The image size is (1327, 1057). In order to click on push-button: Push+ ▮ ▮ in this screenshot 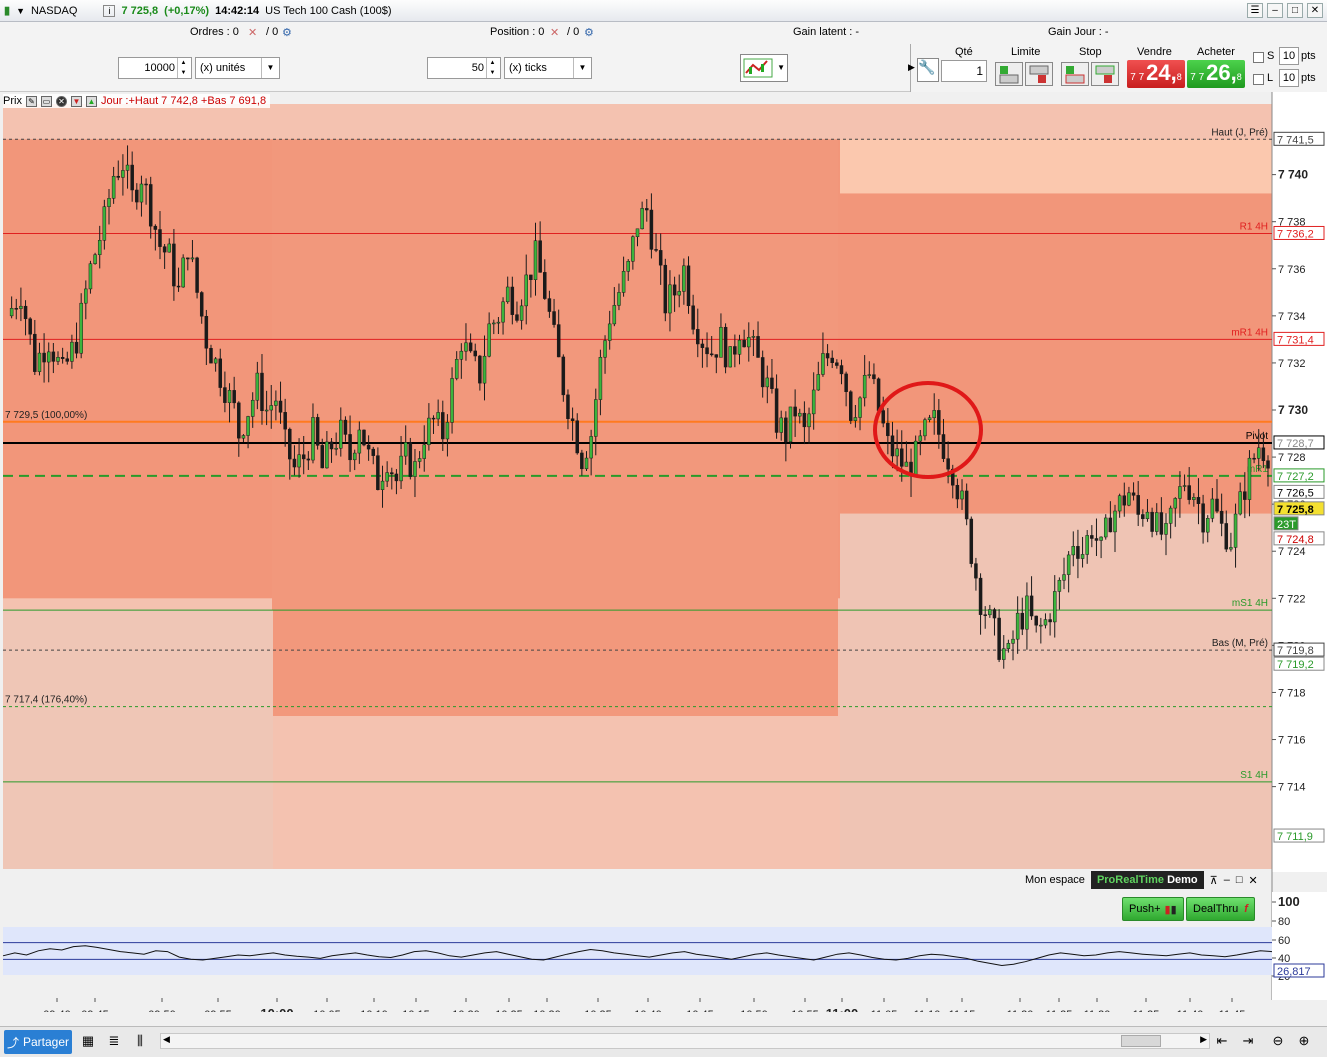, I will do `click(1153, 909)`.